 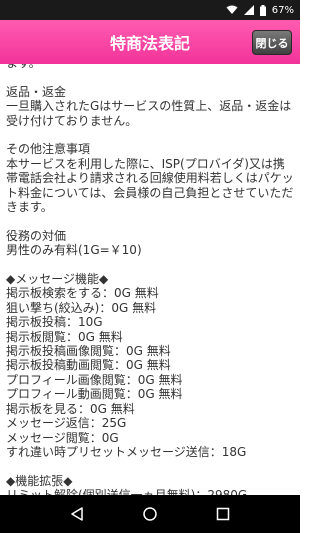 I want to click on status-bar: 67%, so click(x=150, y=10).